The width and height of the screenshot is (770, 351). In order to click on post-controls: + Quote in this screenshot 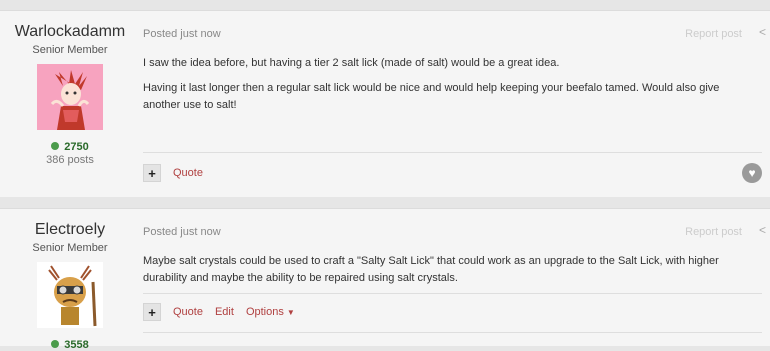, I will do `click(179, 173)`.